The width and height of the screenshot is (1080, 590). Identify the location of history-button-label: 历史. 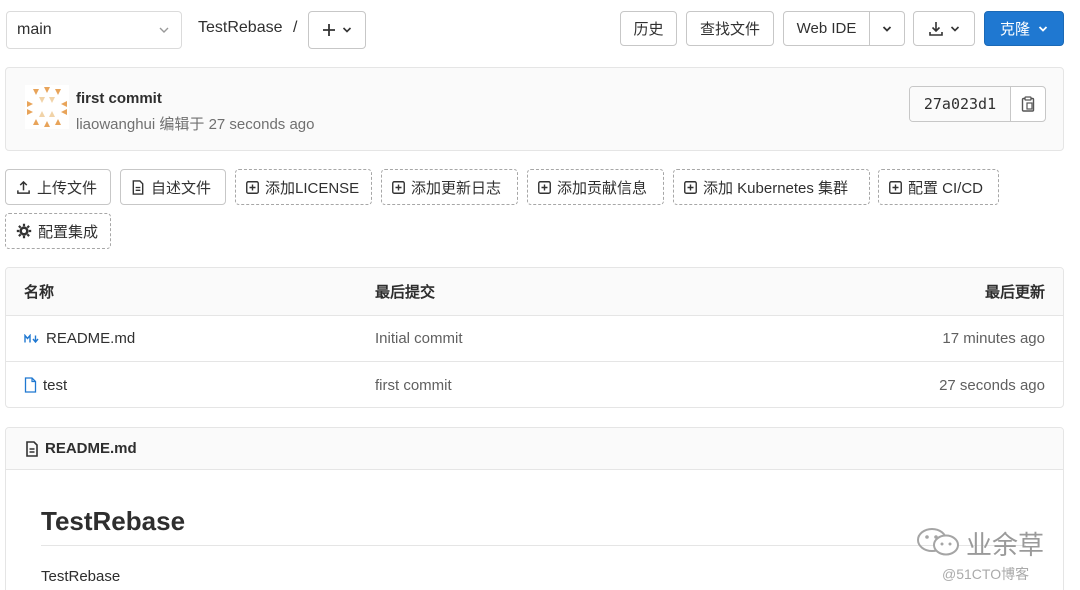
(648, 29).